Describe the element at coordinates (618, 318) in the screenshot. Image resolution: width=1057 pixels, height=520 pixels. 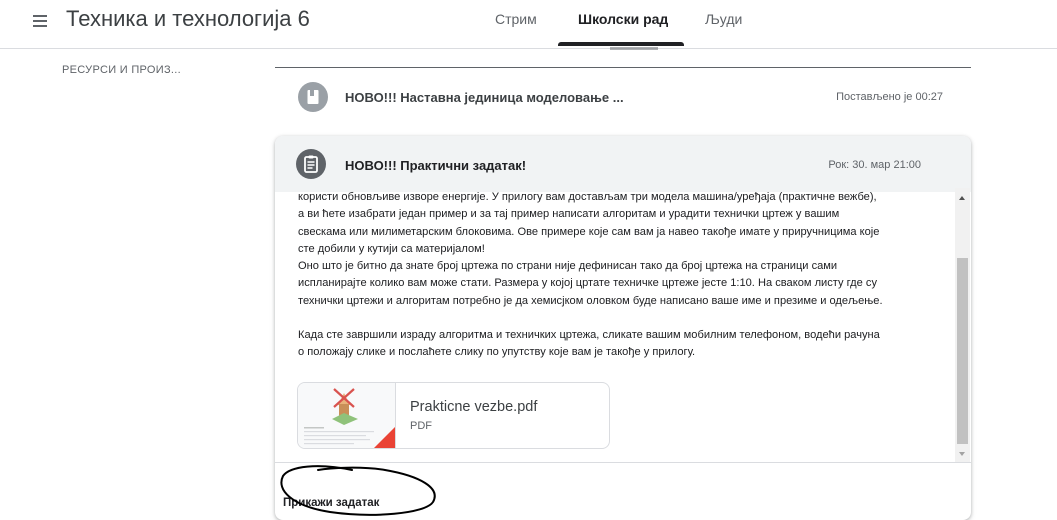
I see `description-gap` at that location.